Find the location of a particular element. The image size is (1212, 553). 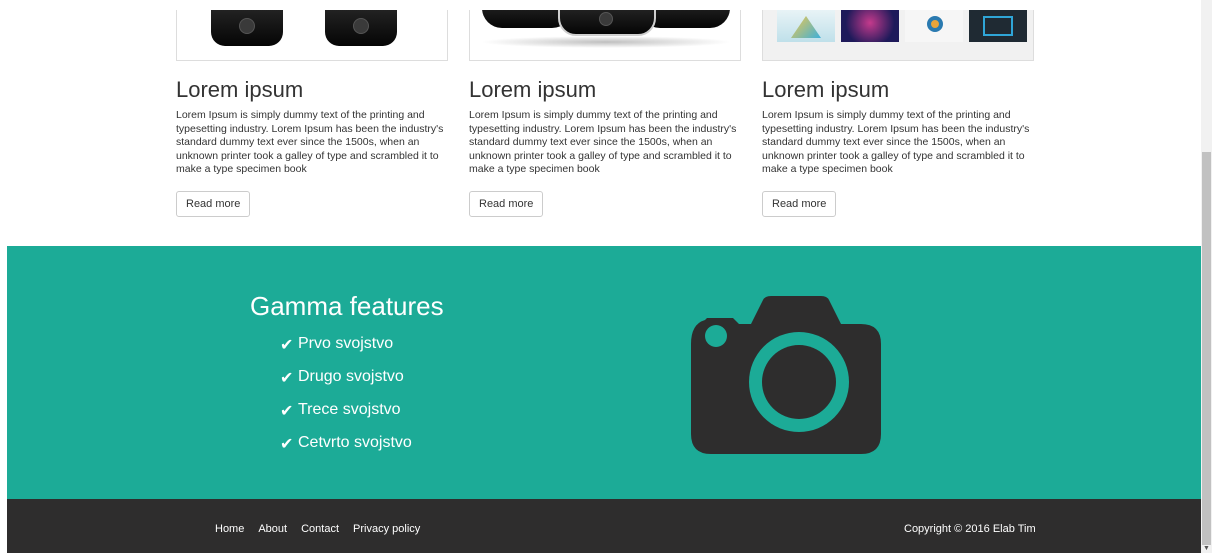

card-2-thumbnail is located at coordinates (605, 35).